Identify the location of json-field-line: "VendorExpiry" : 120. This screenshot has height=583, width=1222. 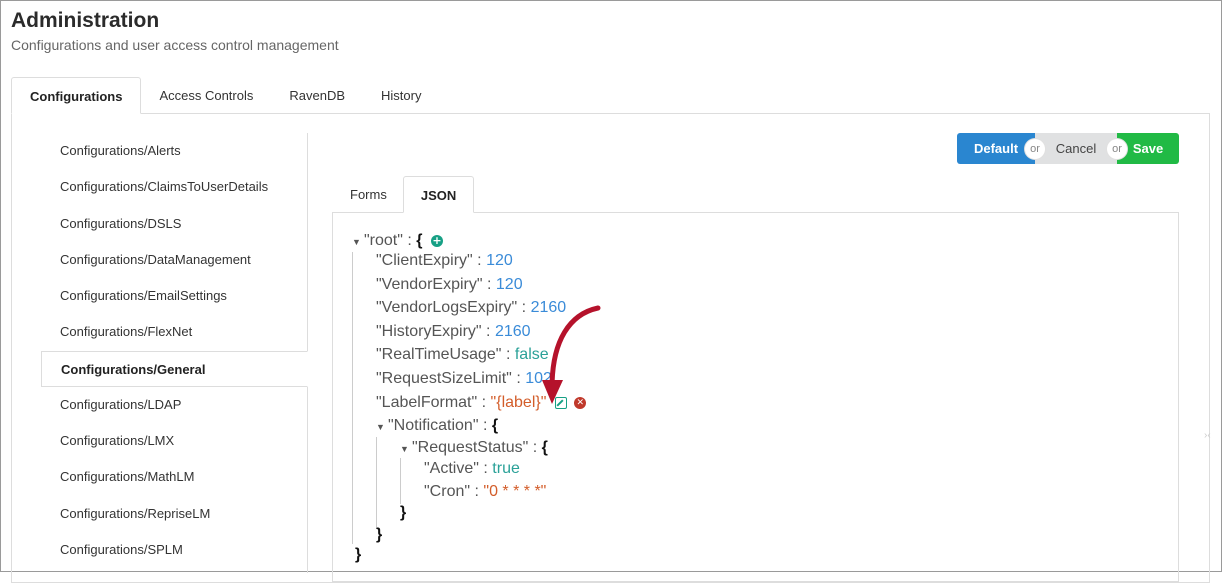
(449, 285).